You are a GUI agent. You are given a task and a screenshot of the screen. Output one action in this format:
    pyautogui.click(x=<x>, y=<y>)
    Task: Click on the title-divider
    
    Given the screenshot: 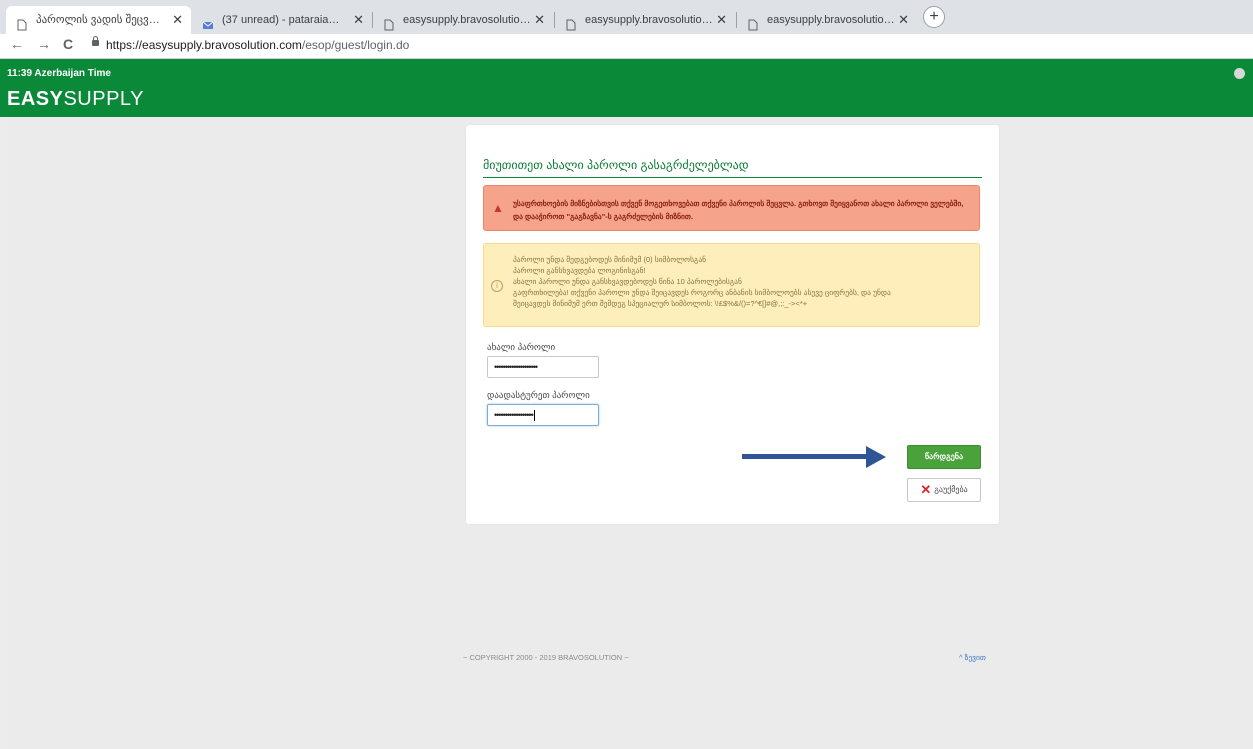 What is the action you would take?
    pyautogui.click(x=732, y=177)
    